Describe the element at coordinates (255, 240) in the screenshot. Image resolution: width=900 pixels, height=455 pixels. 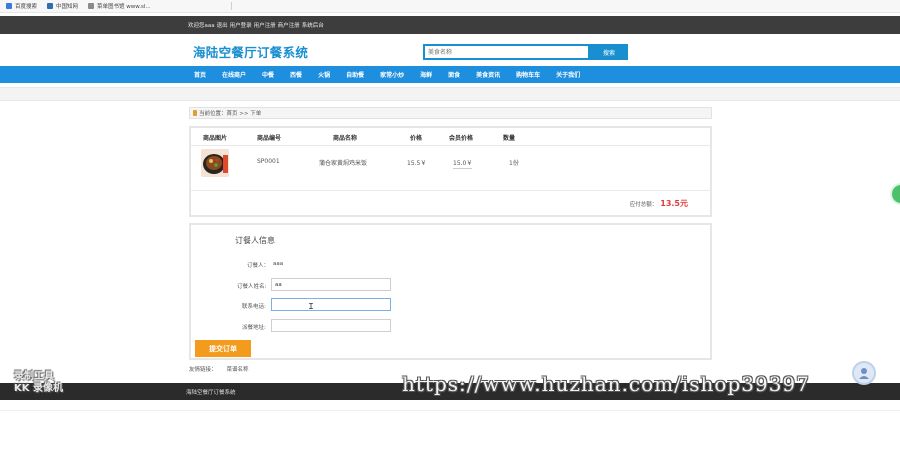
I see `orderer-title: 订餐人信息` at that location.